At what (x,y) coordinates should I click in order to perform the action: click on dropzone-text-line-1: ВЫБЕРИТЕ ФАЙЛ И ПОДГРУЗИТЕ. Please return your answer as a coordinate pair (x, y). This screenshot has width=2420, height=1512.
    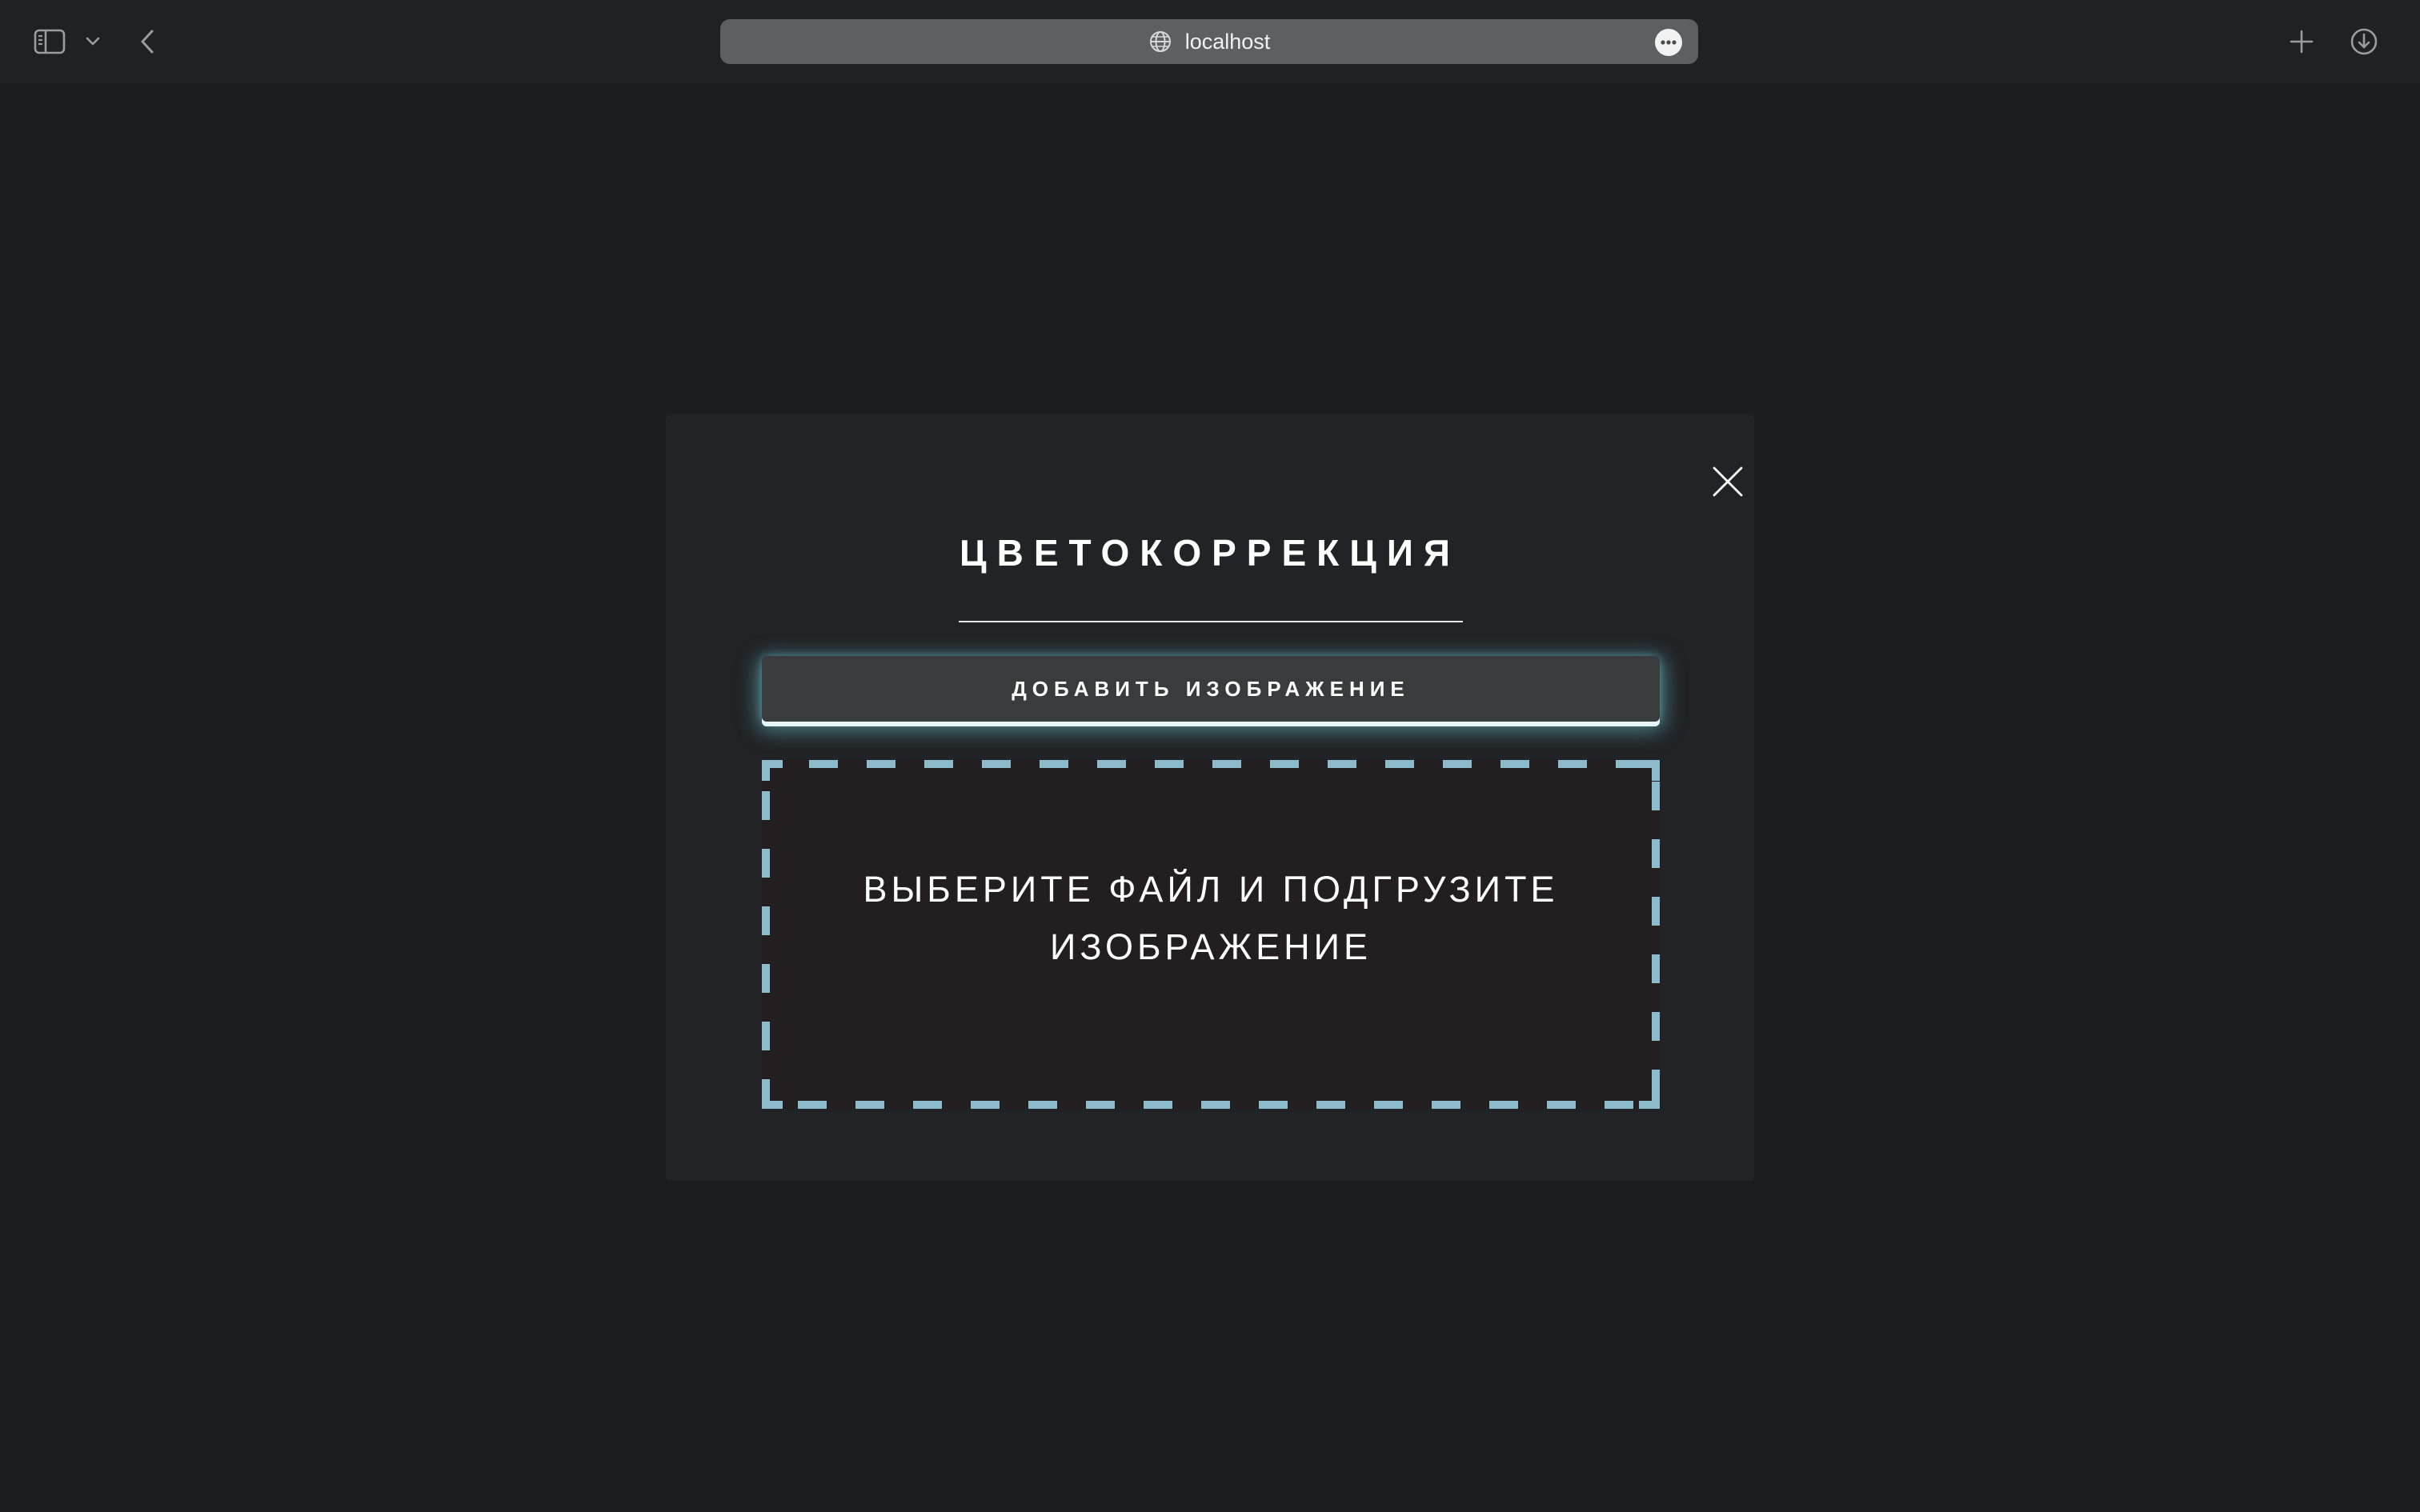
    Looking at the image, I should click on (1211, 889).